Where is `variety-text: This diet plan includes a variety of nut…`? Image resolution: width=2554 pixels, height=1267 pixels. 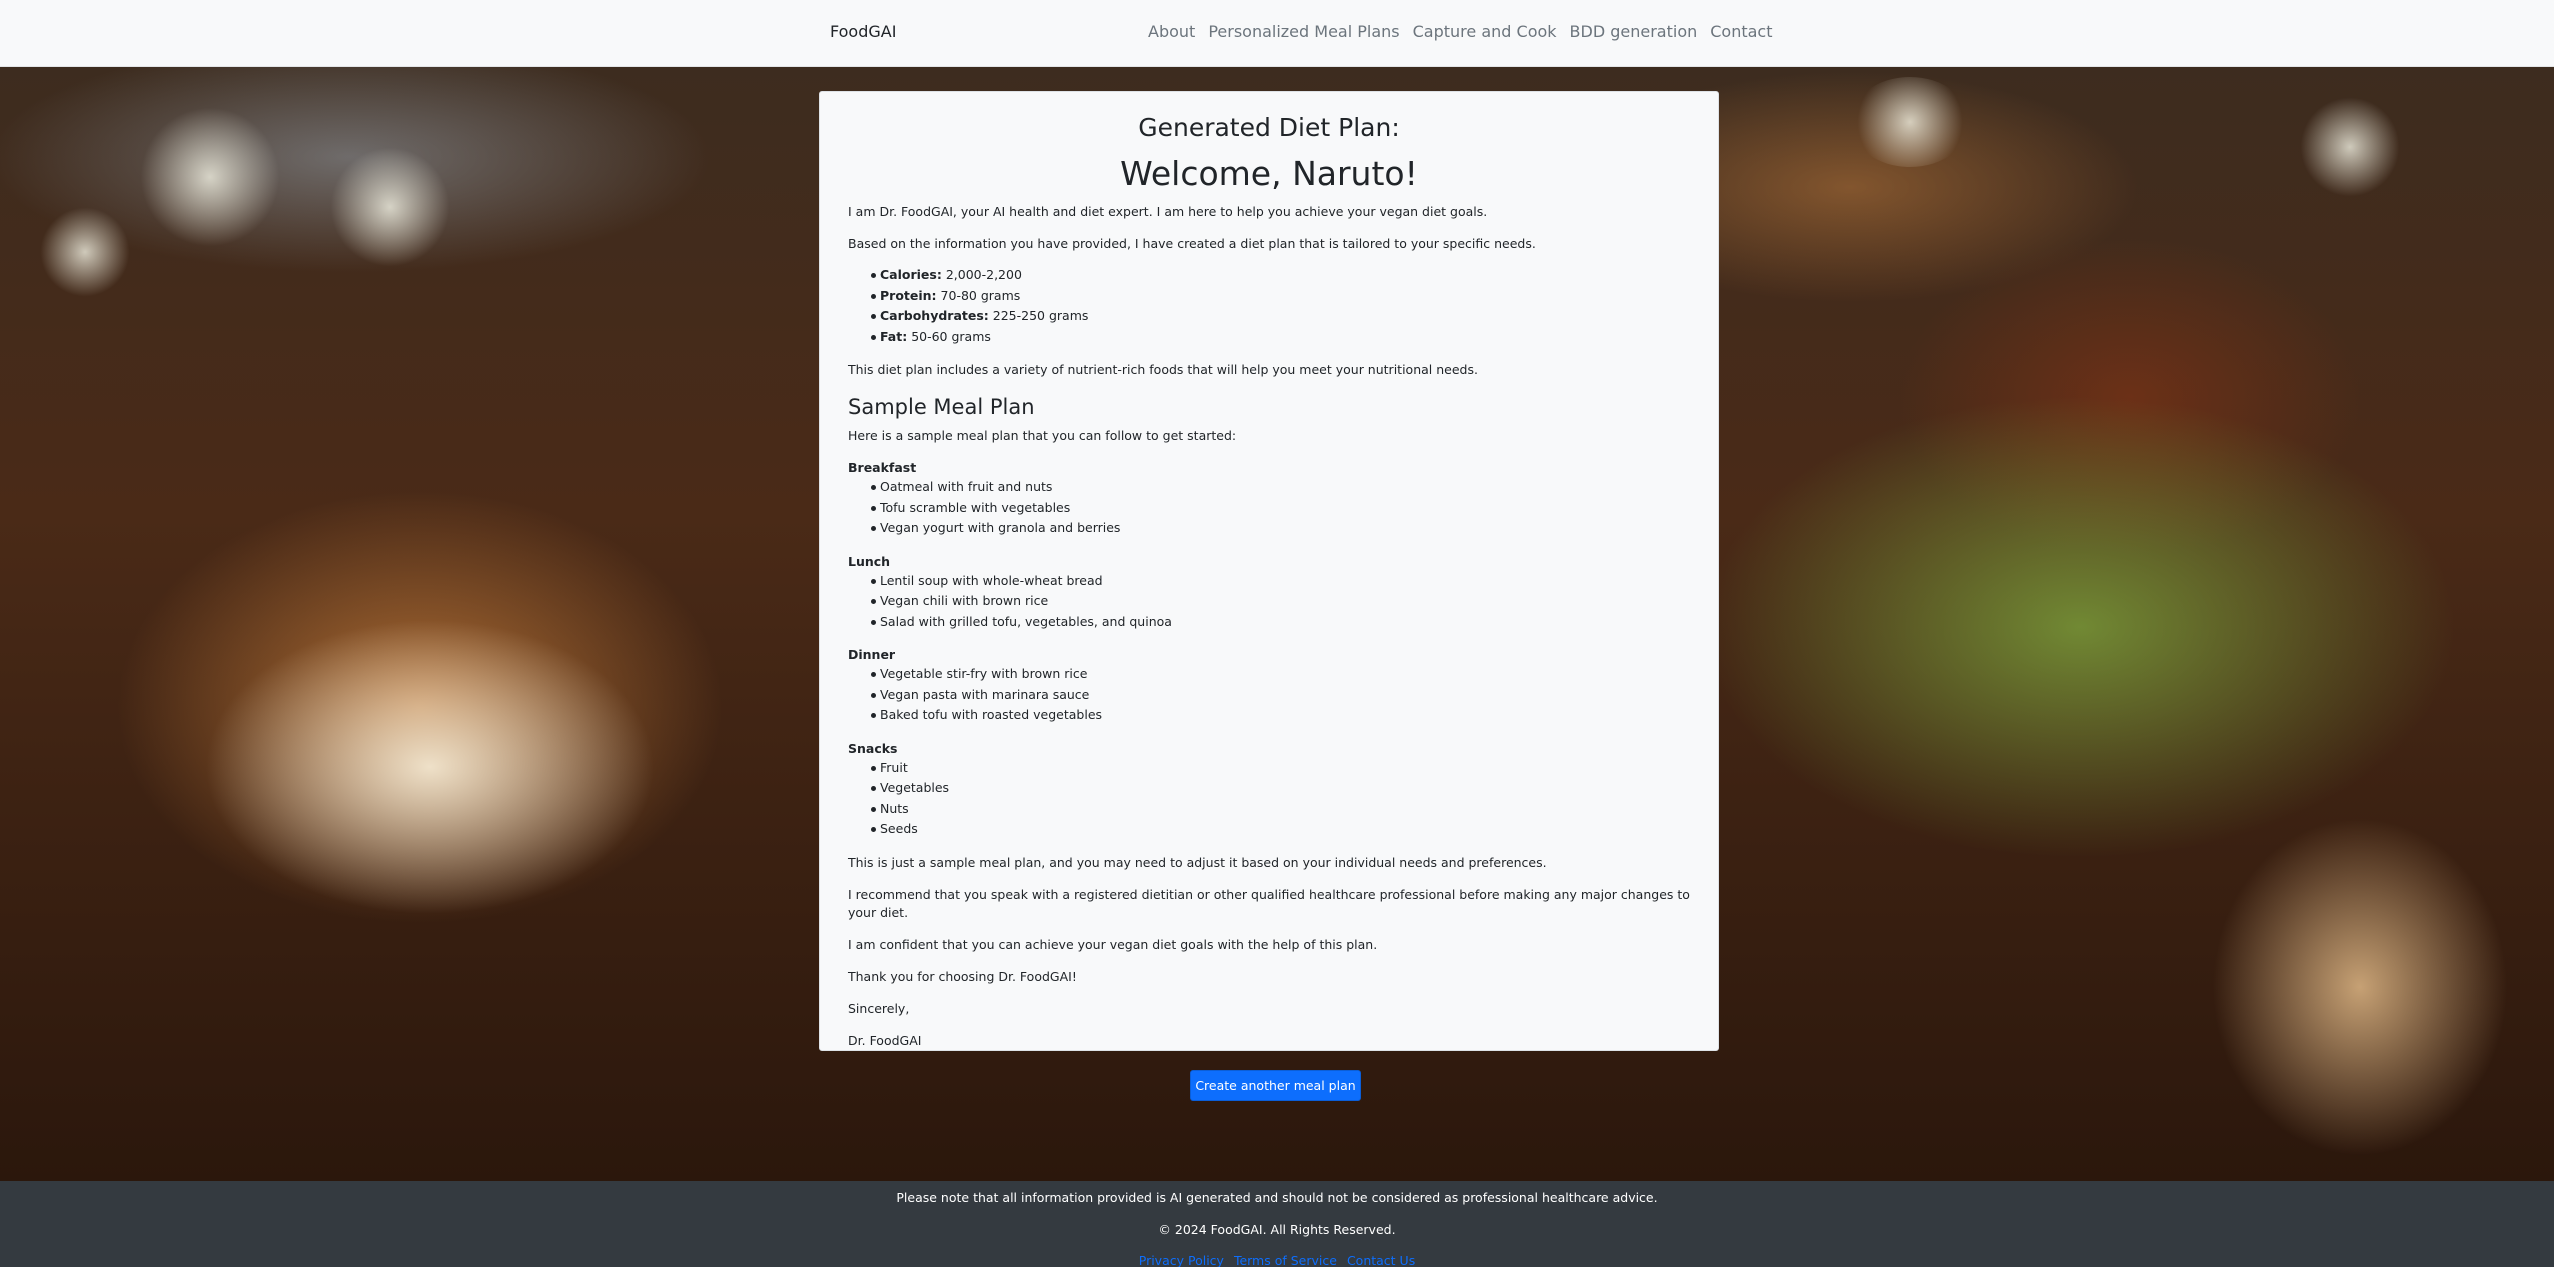
variety-text: This diet plan includes a variety of nut… is located at coordinates (1163, 369).